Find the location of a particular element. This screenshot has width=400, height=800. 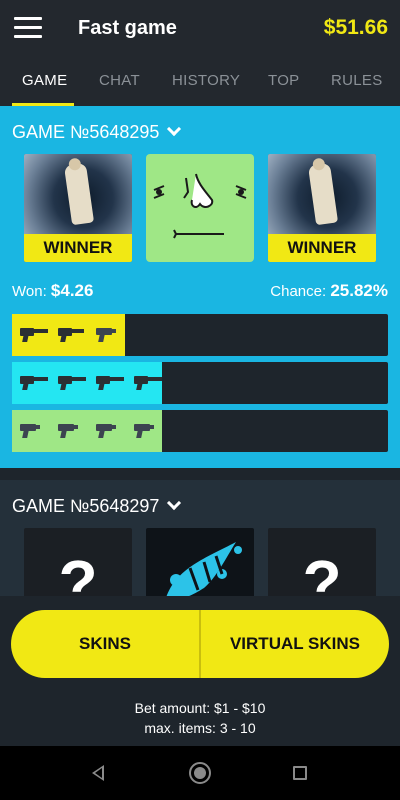

game-header: GAME №5648295 is located at coordinates (97, 132).